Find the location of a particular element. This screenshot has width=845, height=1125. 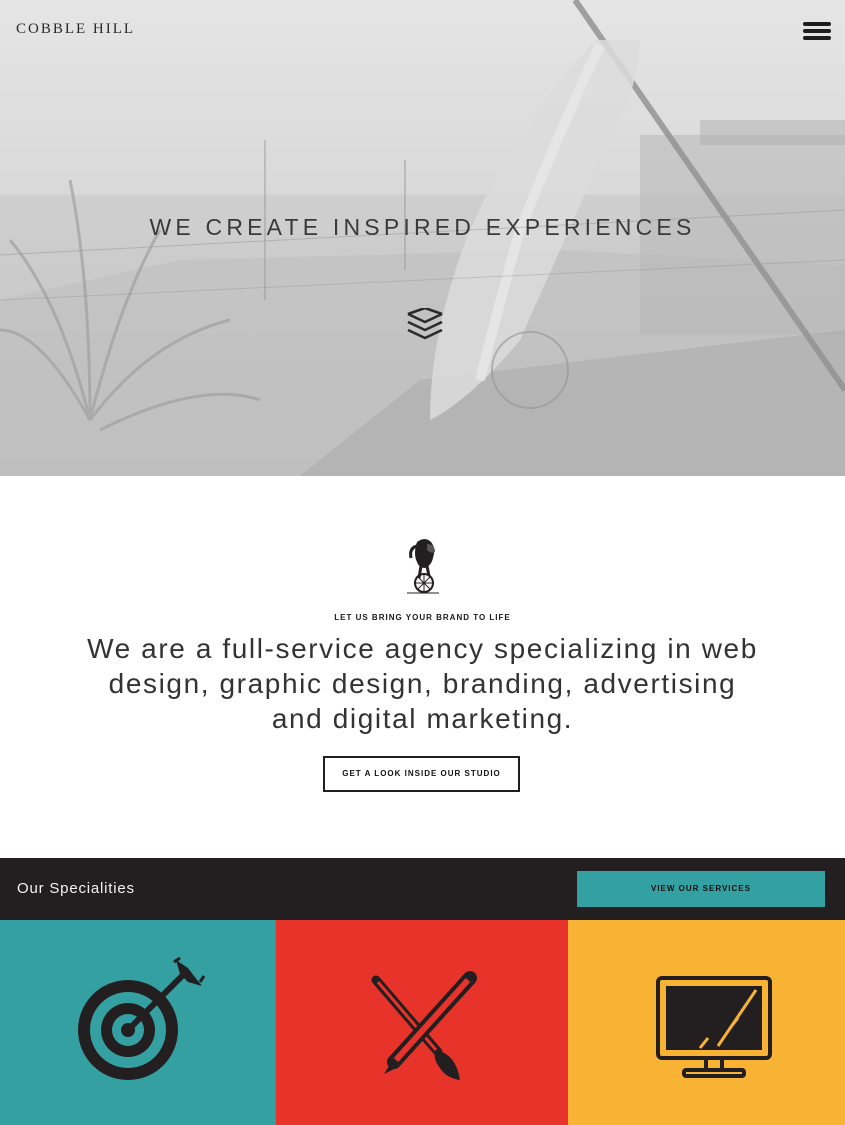

intro-eyebrow: LET US BRING YOUR BRAND TO LIFE is located at coordinates (422, 617).